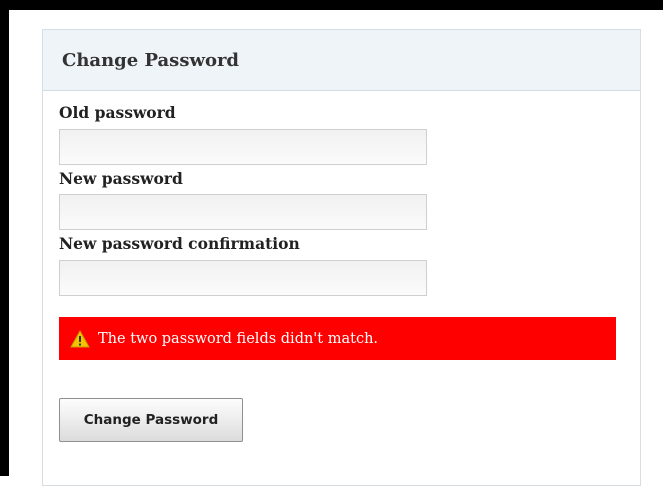  What do you see at coordinates (151, 420) in the screenshot?
I see `change-password-button: Change Password` at bounding box center [151, 420].